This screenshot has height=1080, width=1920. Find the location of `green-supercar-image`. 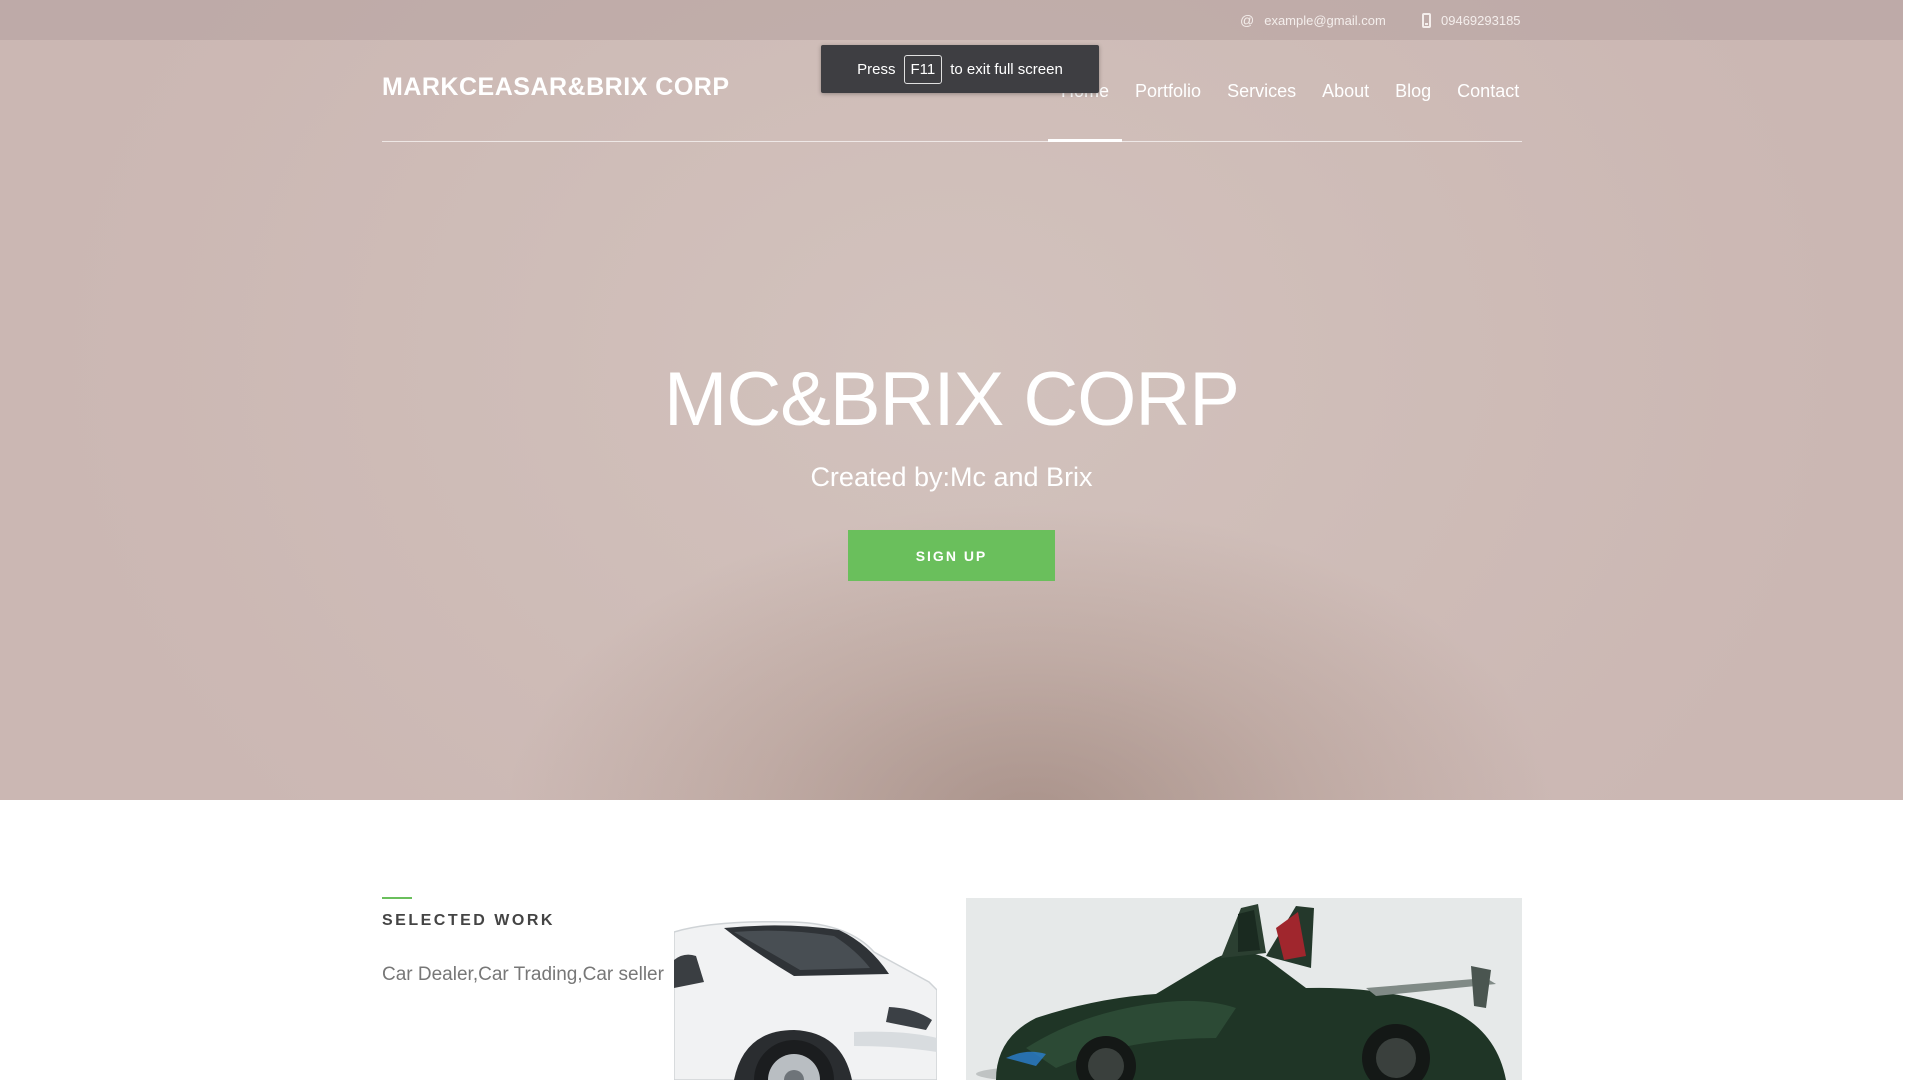

green-supercar-image is located at coordinates (1244, 989).